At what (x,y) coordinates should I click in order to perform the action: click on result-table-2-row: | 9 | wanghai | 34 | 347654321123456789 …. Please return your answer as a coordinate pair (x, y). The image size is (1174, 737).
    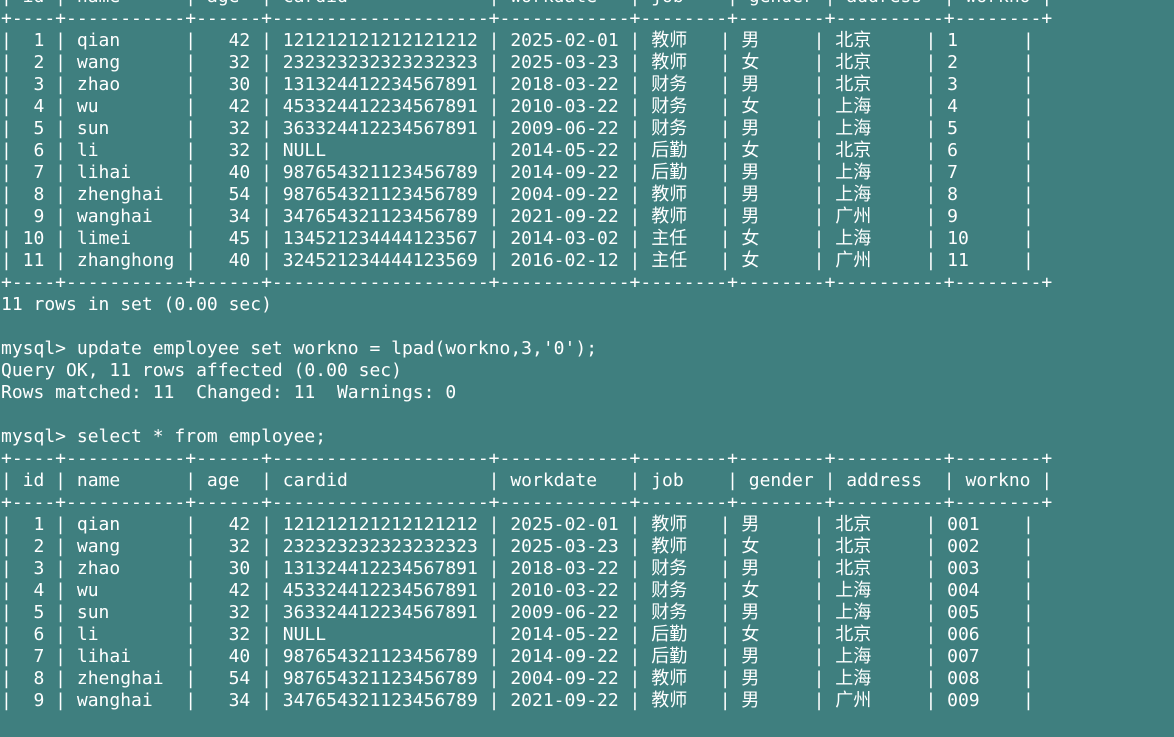
    Looking at the image, I should click on (517, 700).